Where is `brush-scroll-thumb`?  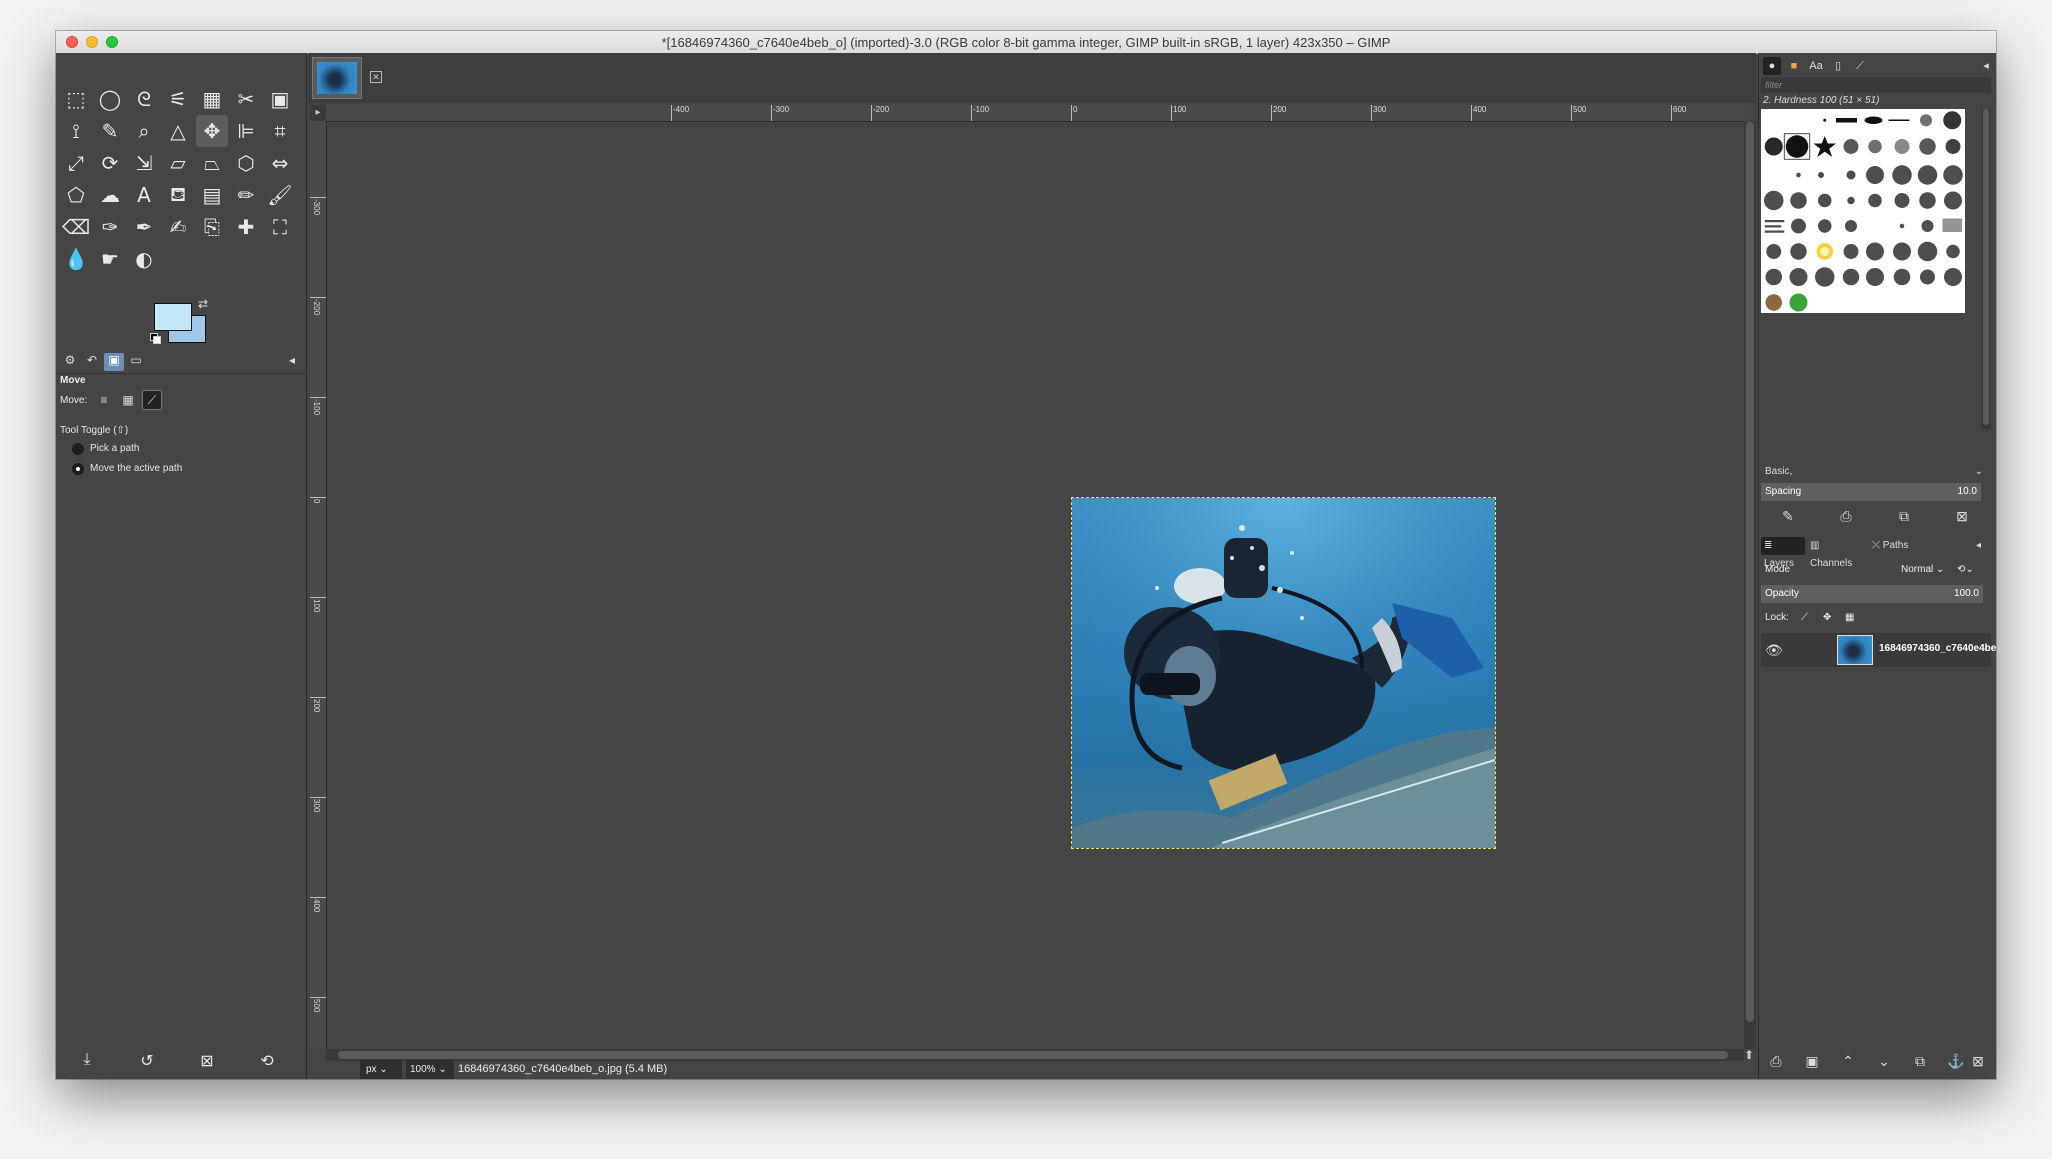 brush-scroll-thumb is located at coordinates (1986, 267).